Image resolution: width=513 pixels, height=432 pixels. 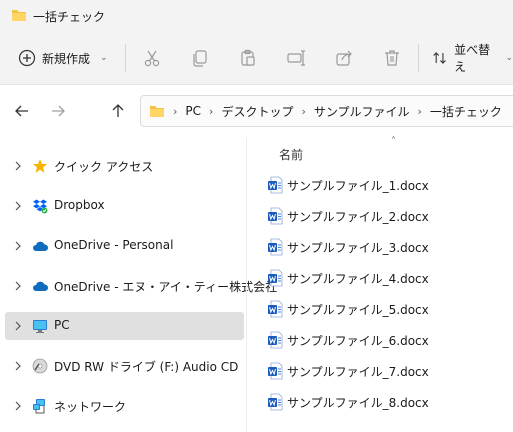 I want to click on sidebar-item-dvd-drive: DVD RW ドライブ (F:) Audio CD, so click(x=124, y=366).